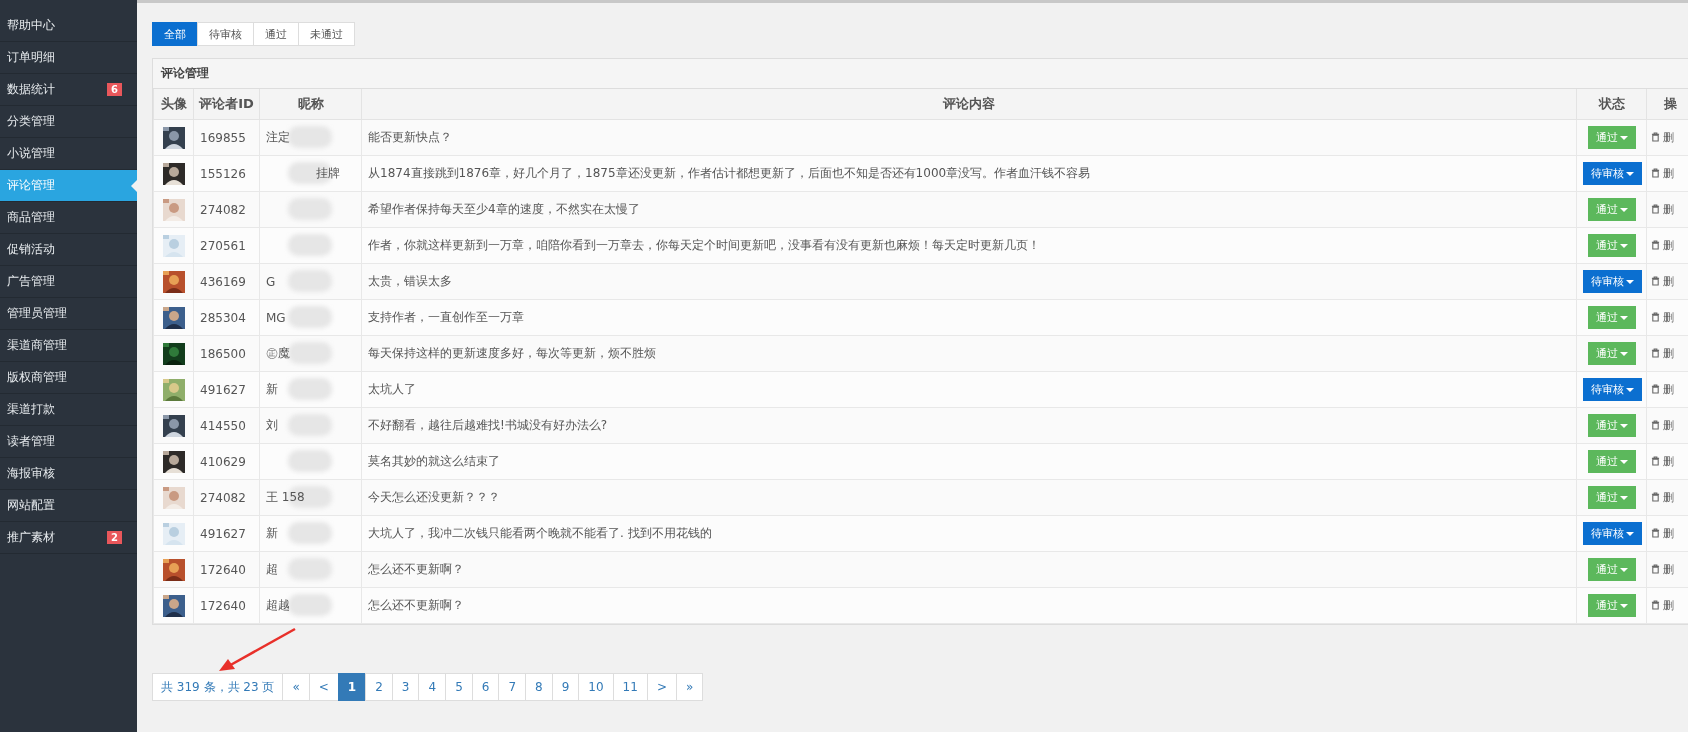  What do you see at coordinates (410, 281) in the screenshot?
I see `table-cell: 太贵，错误太多` at bounding box center [410, 281].